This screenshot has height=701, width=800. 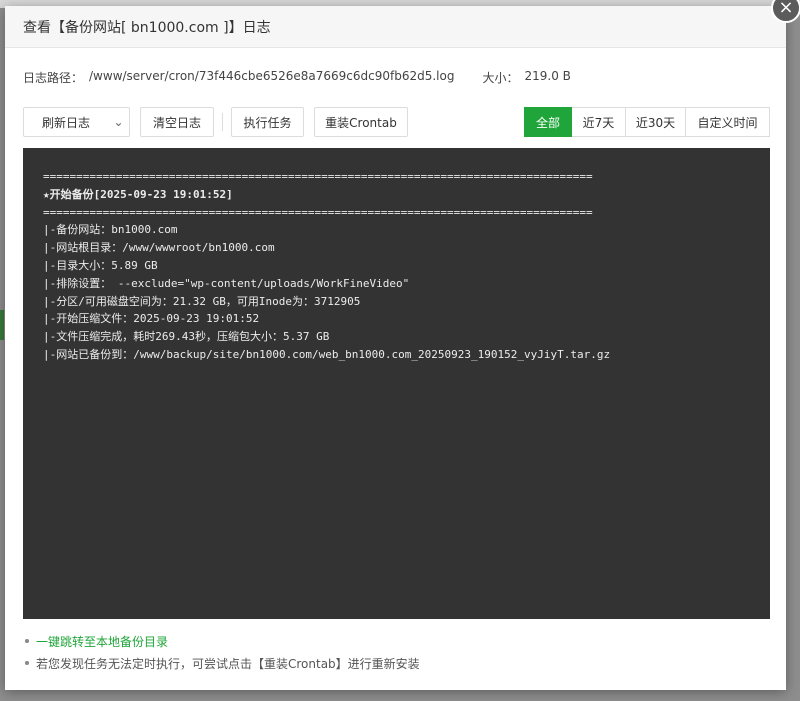 What do you see at coordinates (728, 122) in the screenshot?
I see `range-custom-tab: 自定义时间` at bounding box center [728, 122].